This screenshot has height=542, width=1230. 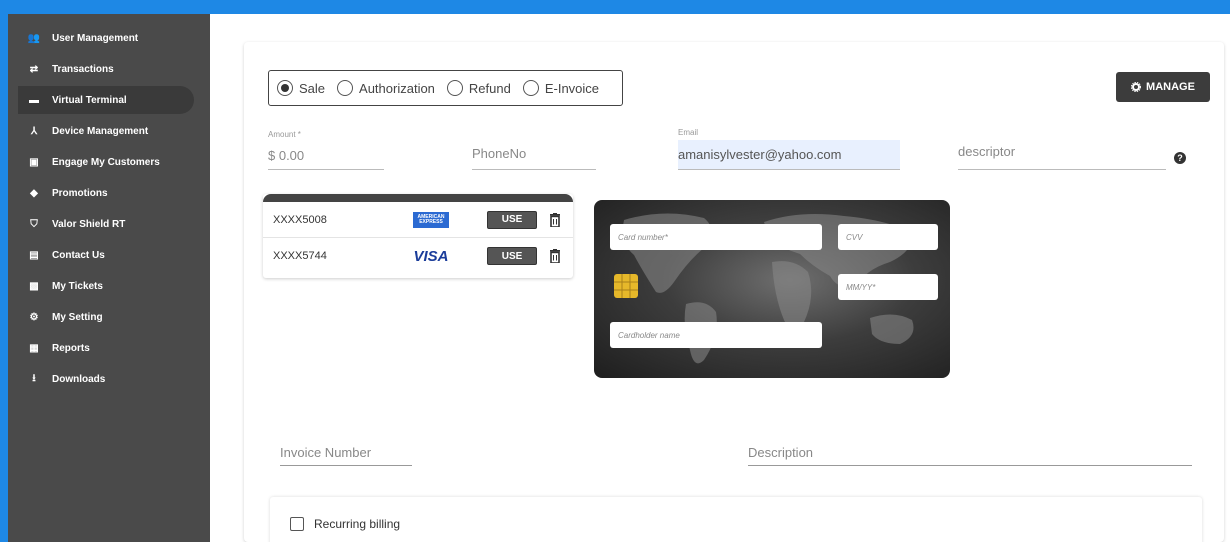 I want to click on email-underline, so click(x=789, y=169).